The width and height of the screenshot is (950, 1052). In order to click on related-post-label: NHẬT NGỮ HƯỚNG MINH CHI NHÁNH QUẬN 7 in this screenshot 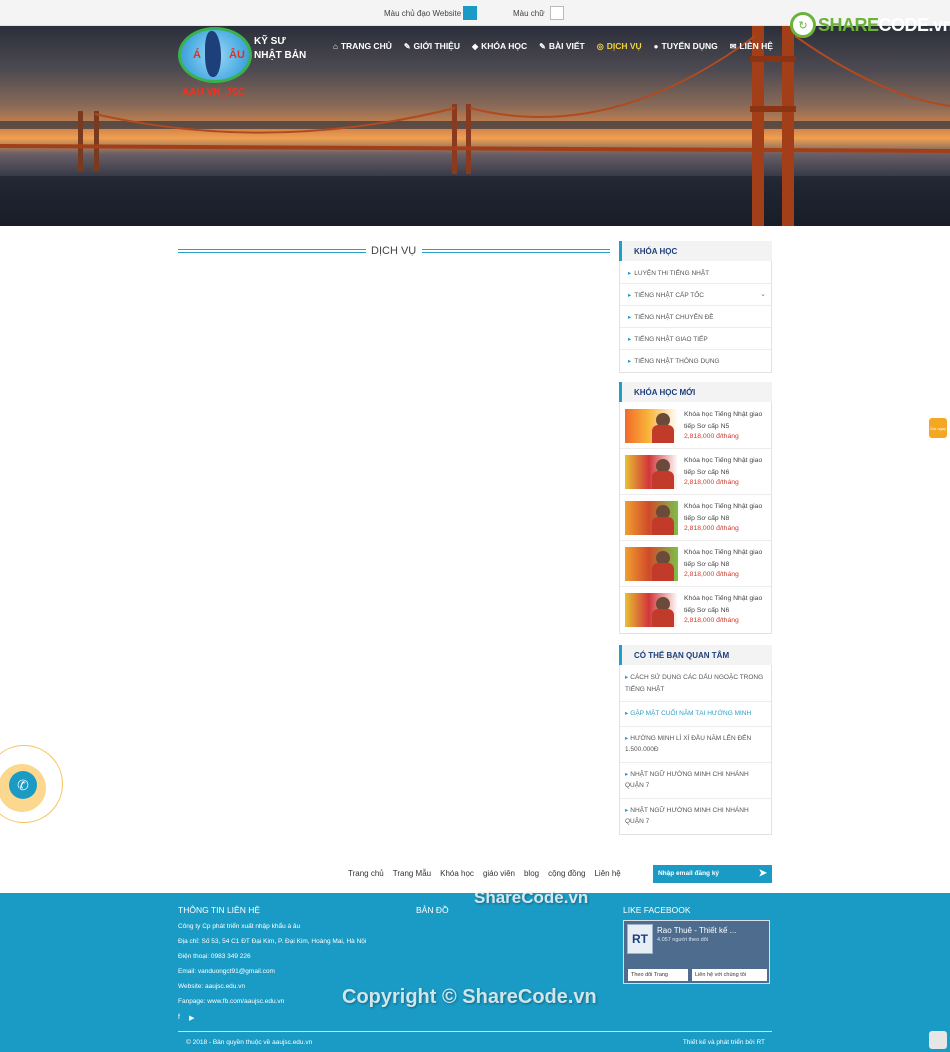, I will do `click(687, 780)`.